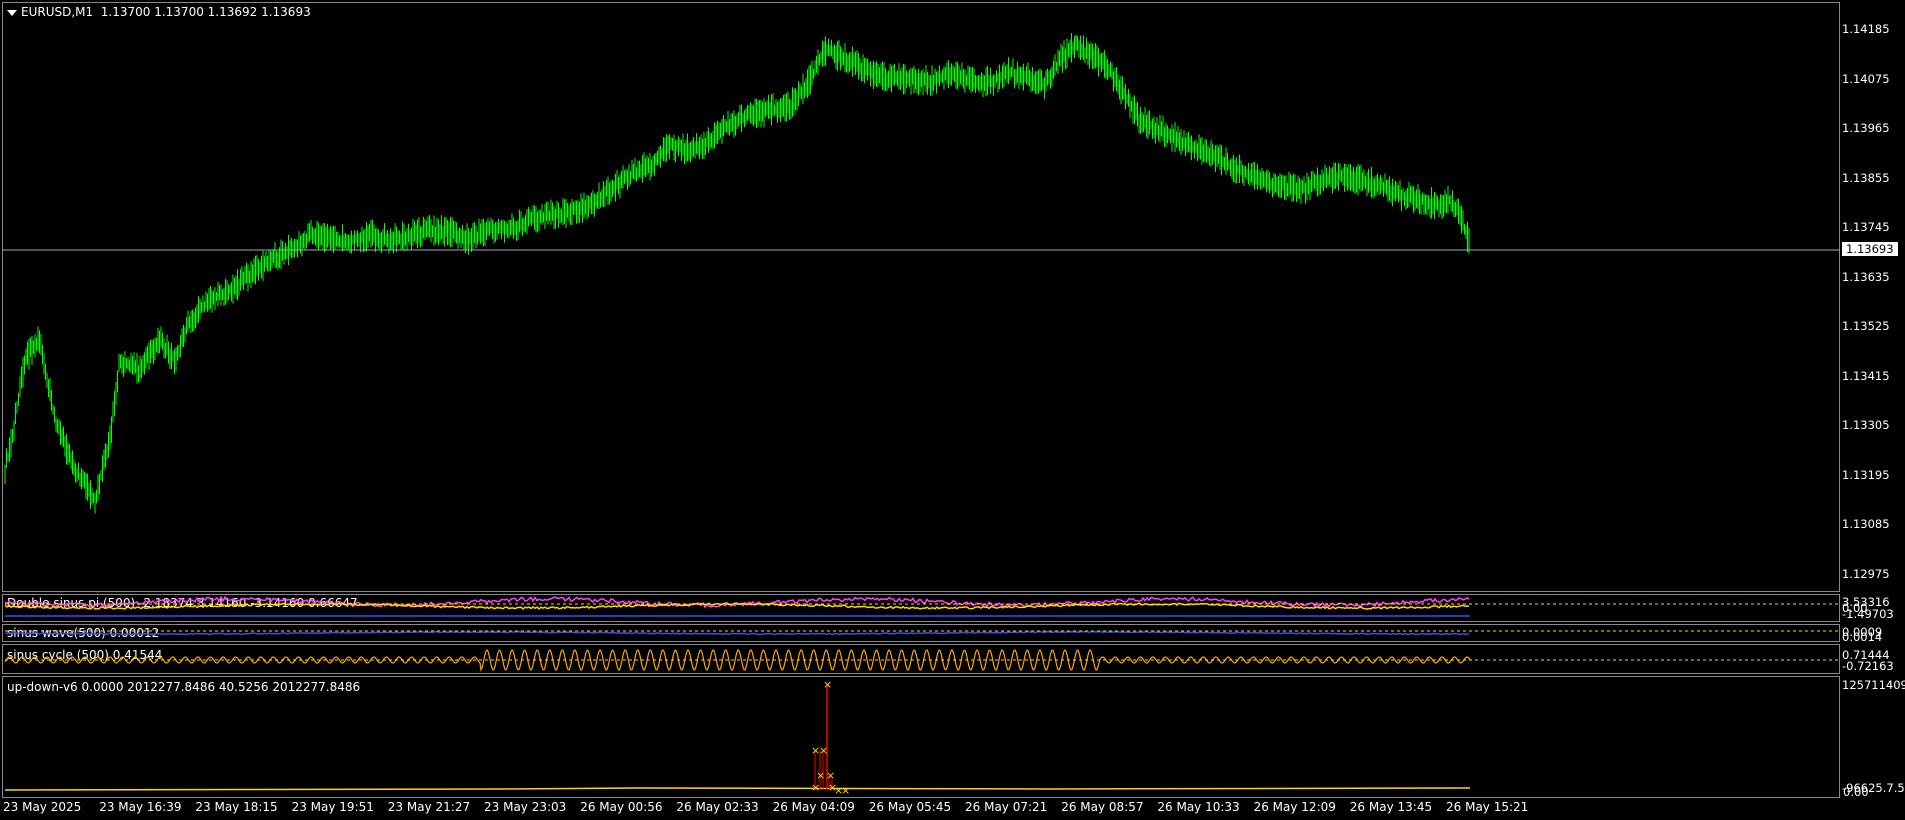  Describe the element at coordinates (332, 807) in the screenshot. I see `time-axis-label: 23 May 19:51` at that location.